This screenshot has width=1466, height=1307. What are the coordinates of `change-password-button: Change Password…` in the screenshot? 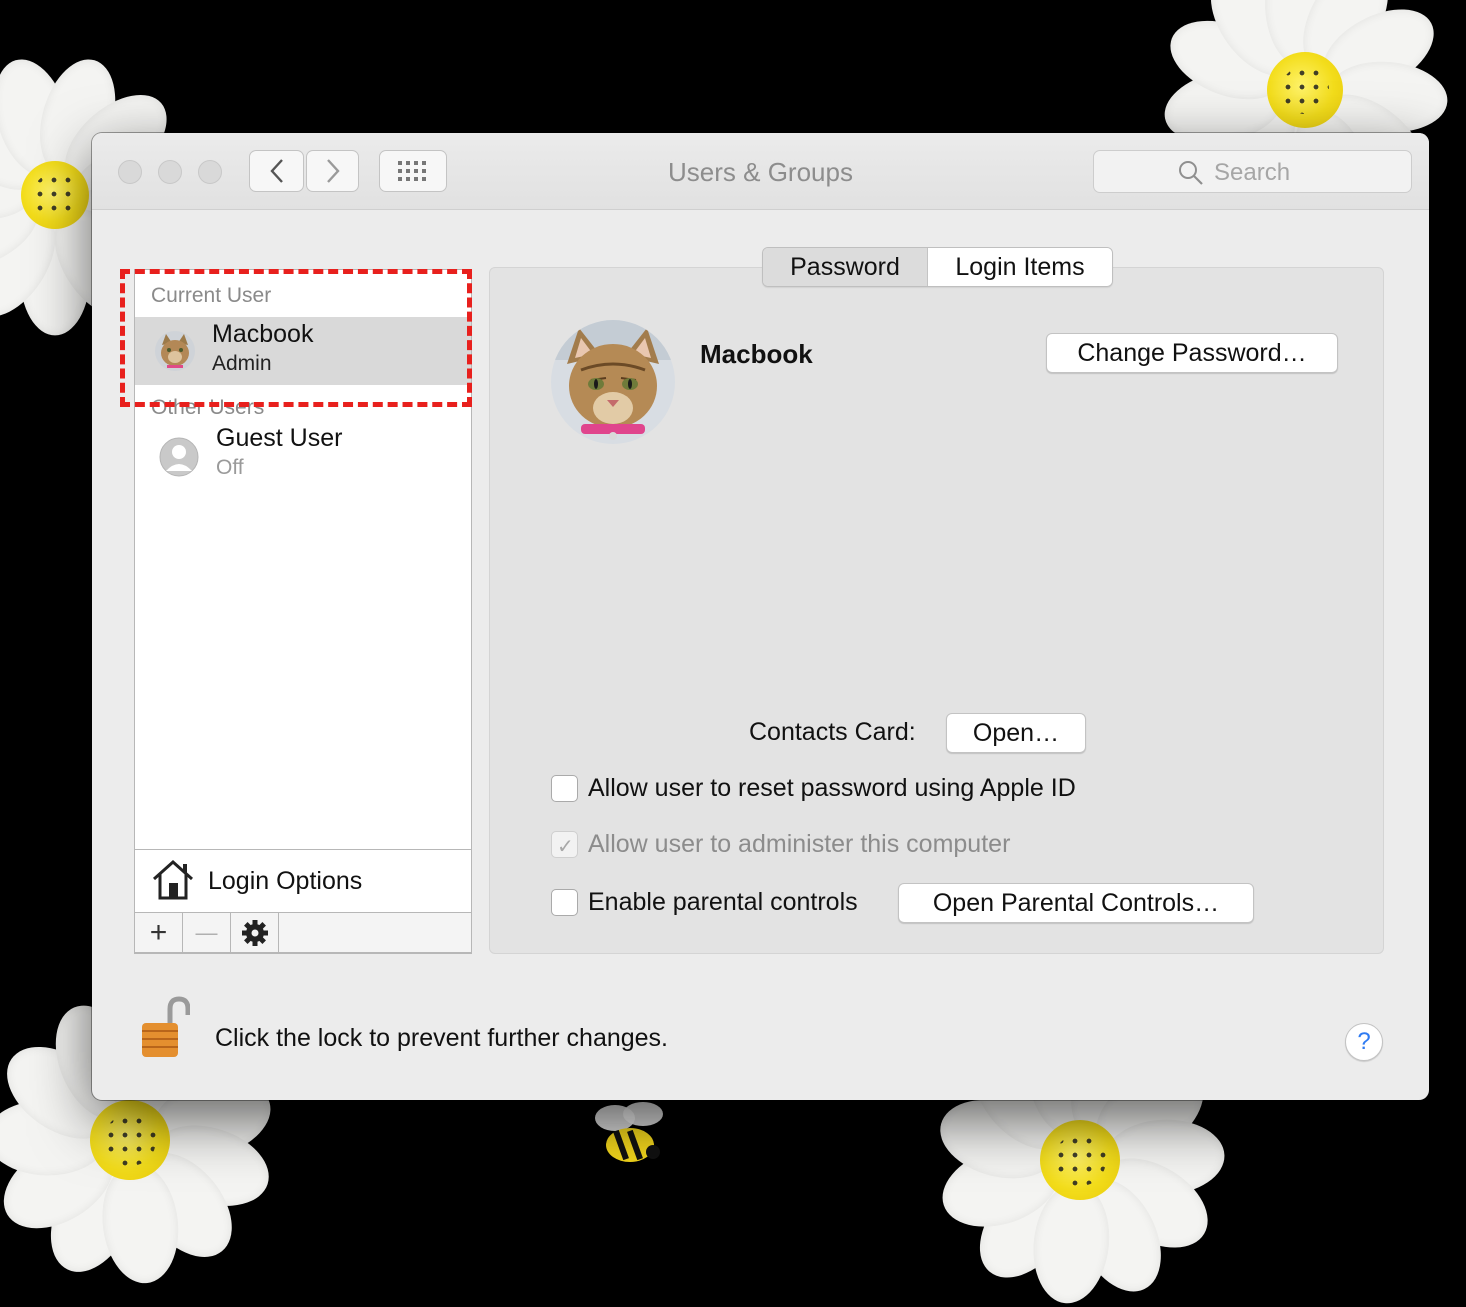 It's located at (1192, 353).